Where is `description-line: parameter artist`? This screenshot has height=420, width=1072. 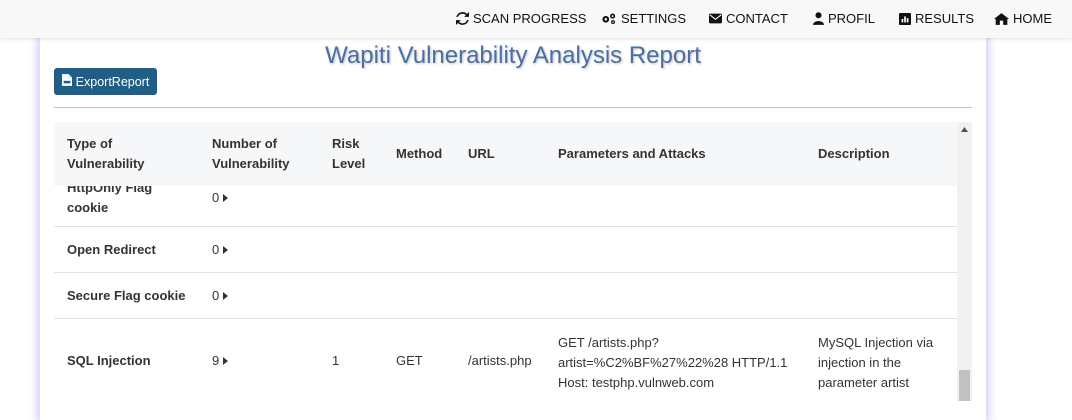
description-line: parameter artist is located at coordinates (864, 382).